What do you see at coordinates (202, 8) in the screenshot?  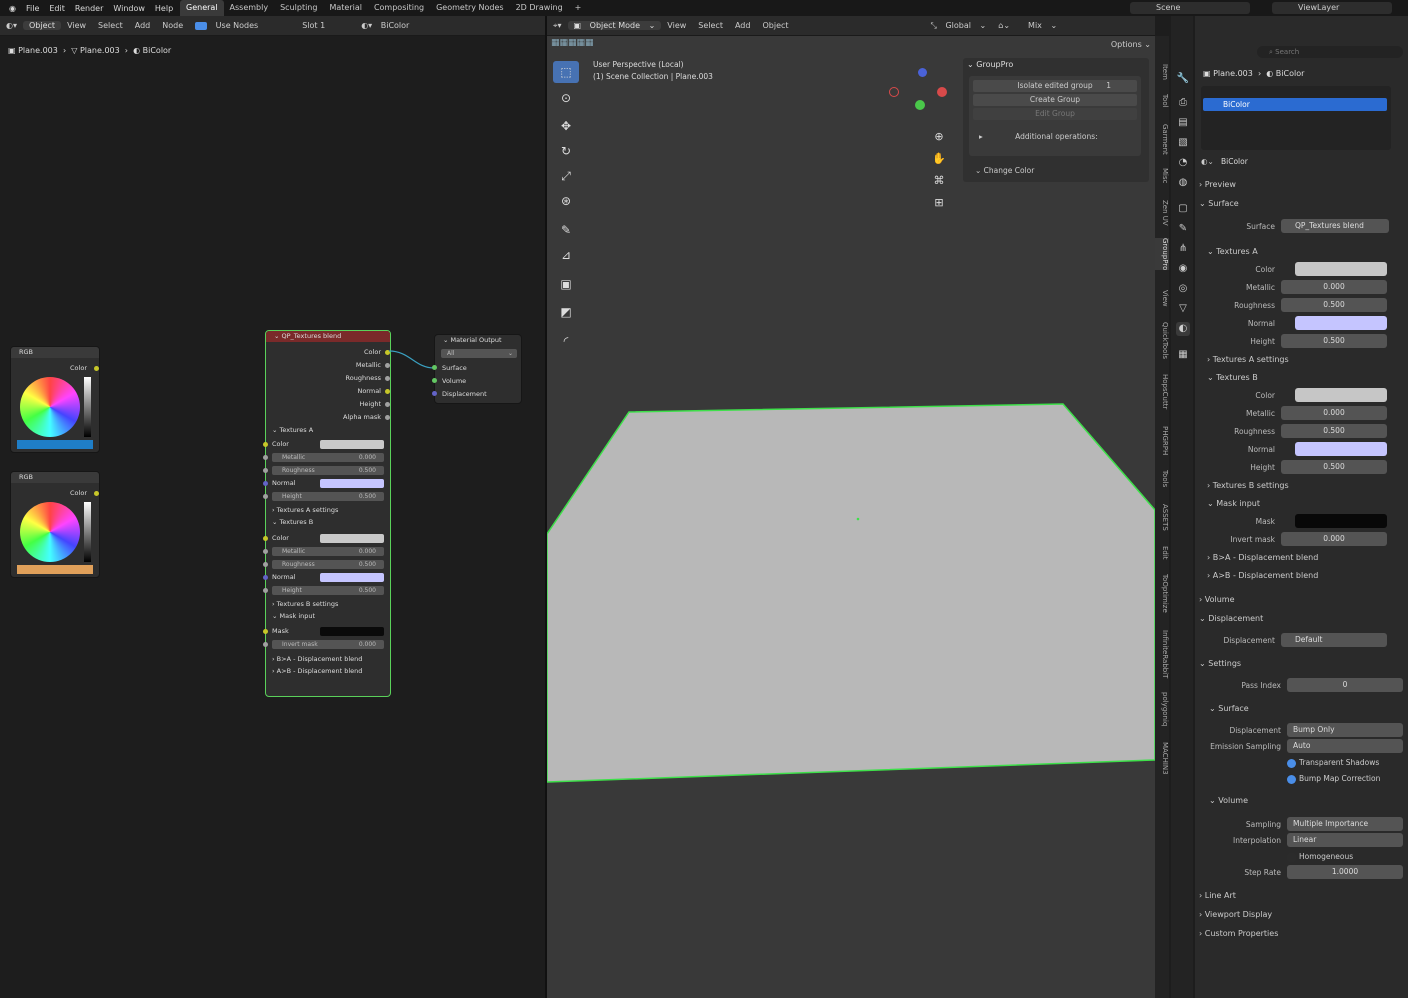 I see `workspace-tab-general: General` at bounding box center [202, 8].